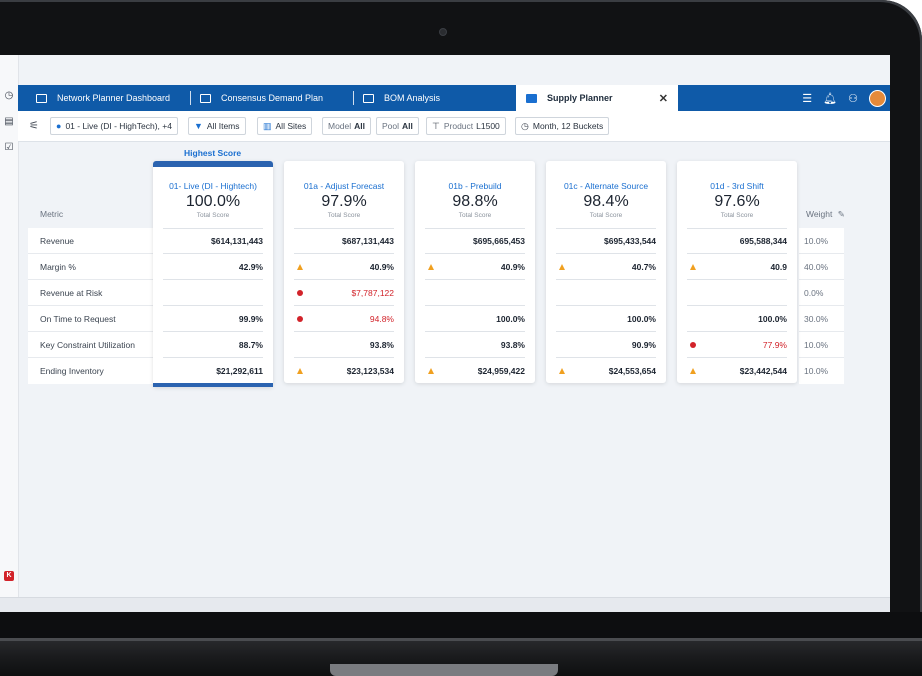 The width and height of the screenshot is (922, 676). I want to click on items-filter-label: All Items, so click(223, 126).